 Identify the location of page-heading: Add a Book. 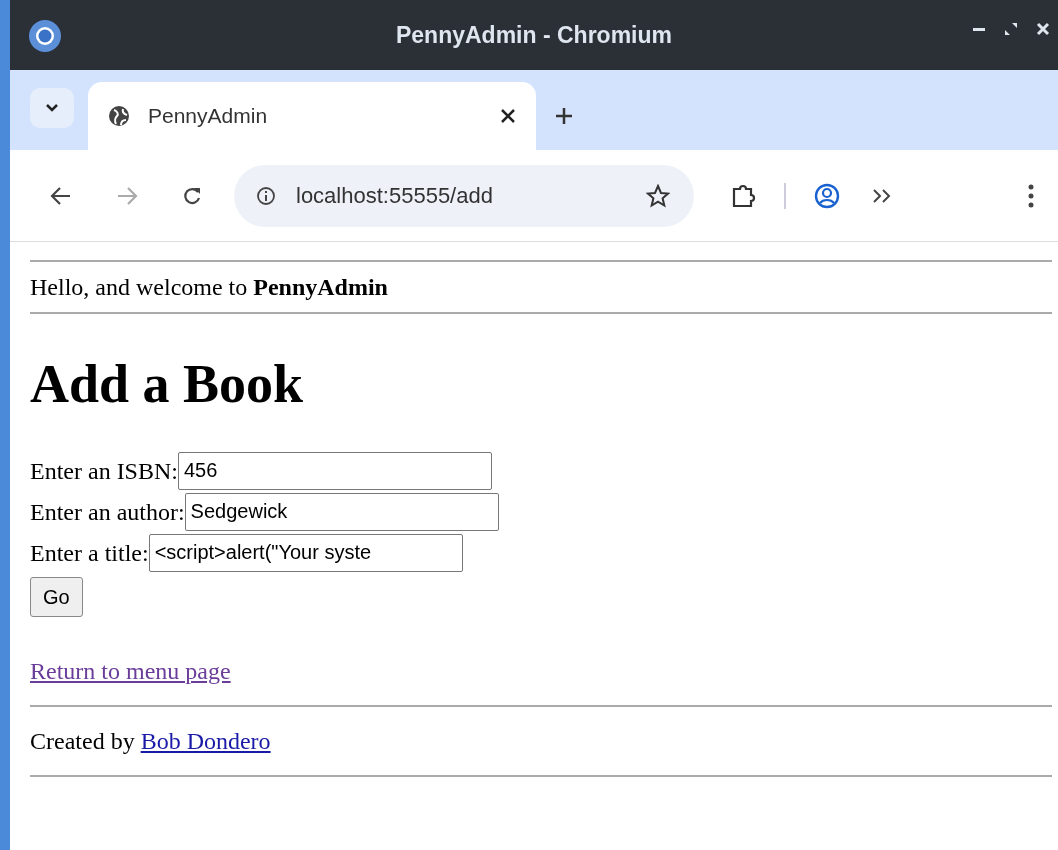
(167, 384).